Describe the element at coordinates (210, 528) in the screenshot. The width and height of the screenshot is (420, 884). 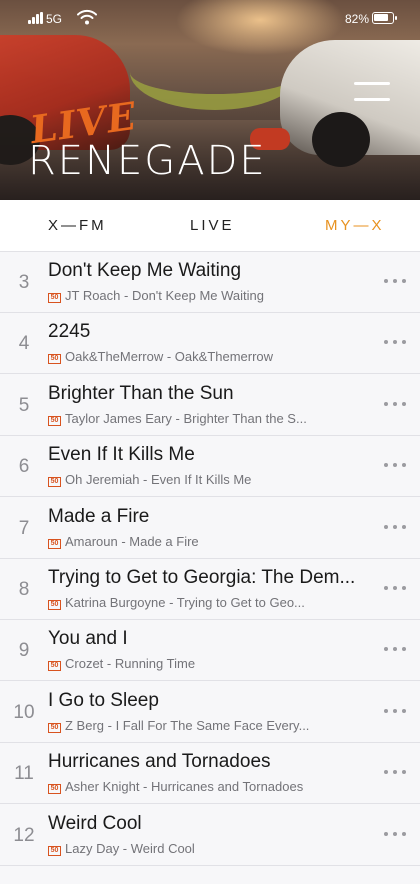
I see `track-row: 7 Made a Fire 50 Amaroun - Made a Fire` at that location.